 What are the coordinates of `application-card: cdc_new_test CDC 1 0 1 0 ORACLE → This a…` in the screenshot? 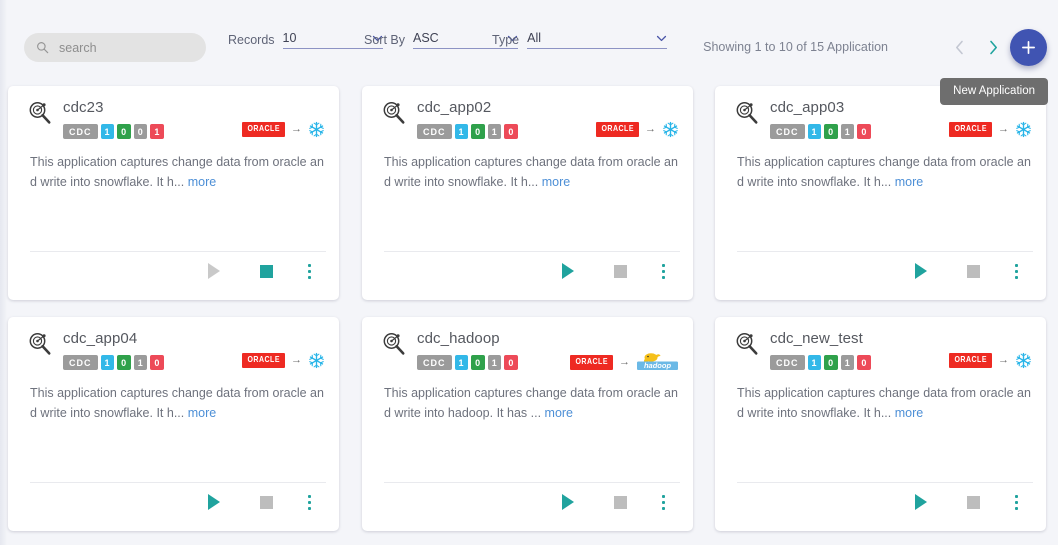 It's located at (880, 424).